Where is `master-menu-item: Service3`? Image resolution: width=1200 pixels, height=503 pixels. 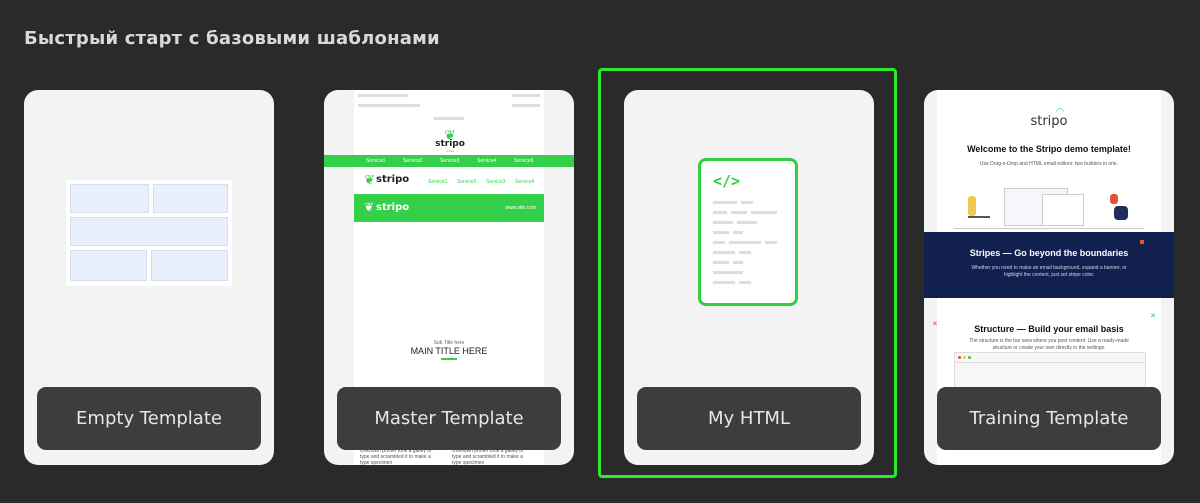 master-menu-item: Service3 is located at coordinates (496, 182).